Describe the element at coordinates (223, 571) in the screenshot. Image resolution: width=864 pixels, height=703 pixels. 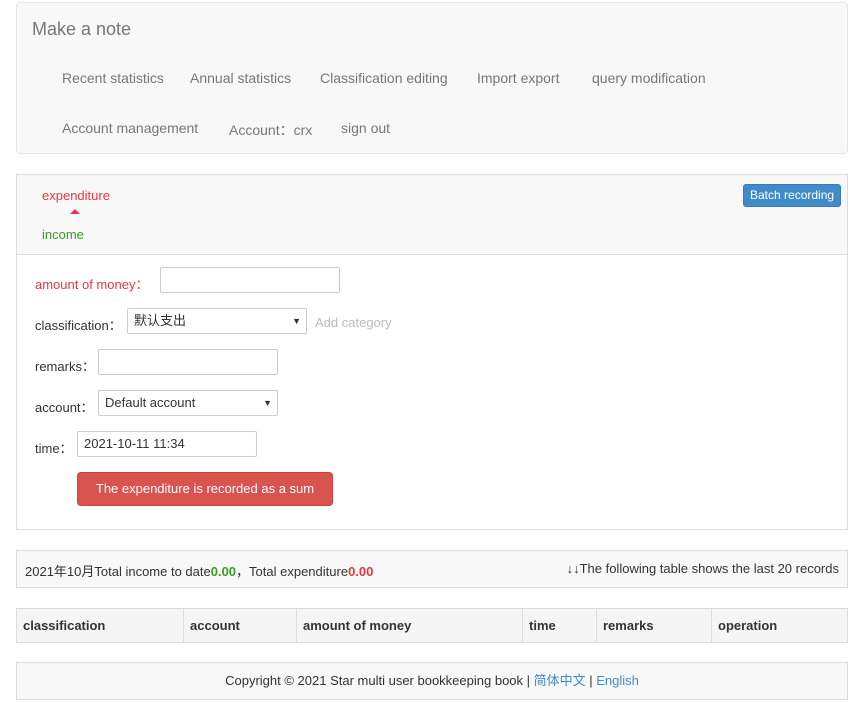
I see `income-total: 0.00` at that location.